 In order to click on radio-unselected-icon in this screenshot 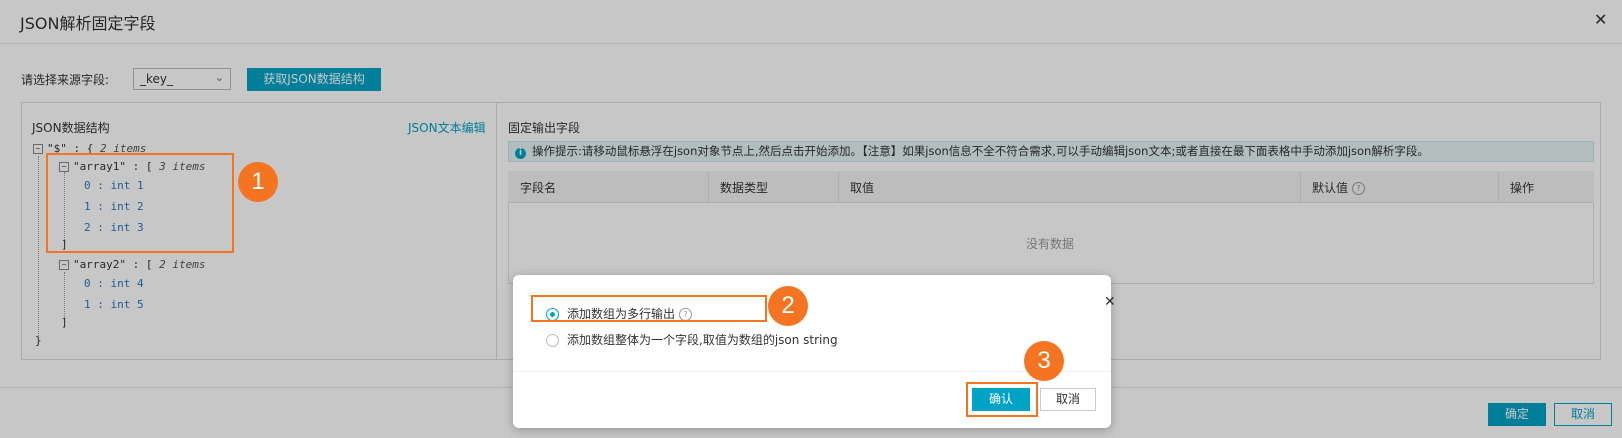, I will do `click(552, 340)`.